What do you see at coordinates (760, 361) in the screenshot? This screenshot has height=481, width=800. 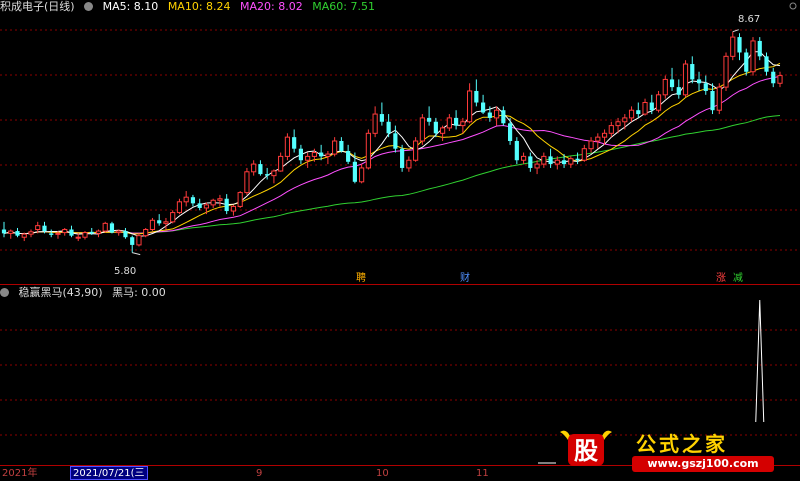 I see `indicator-spike` at bounding box center [760, 361].